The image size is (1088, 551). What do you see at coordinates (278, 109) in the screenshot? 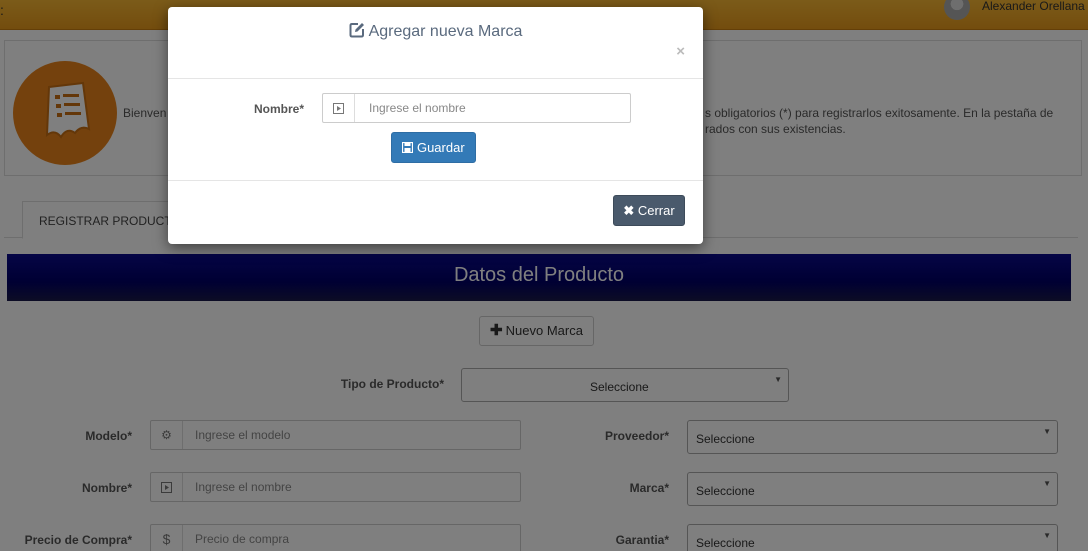
I see `brand-name-label: Nombre*` at bounding box center [278, 109].